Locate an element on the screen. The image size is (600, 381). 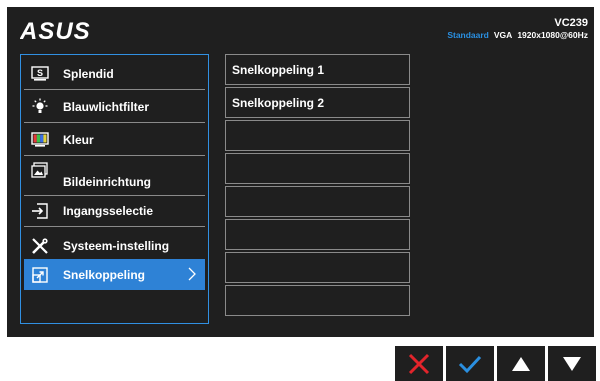
input-label: VGA is located at coordinates (503, 35).